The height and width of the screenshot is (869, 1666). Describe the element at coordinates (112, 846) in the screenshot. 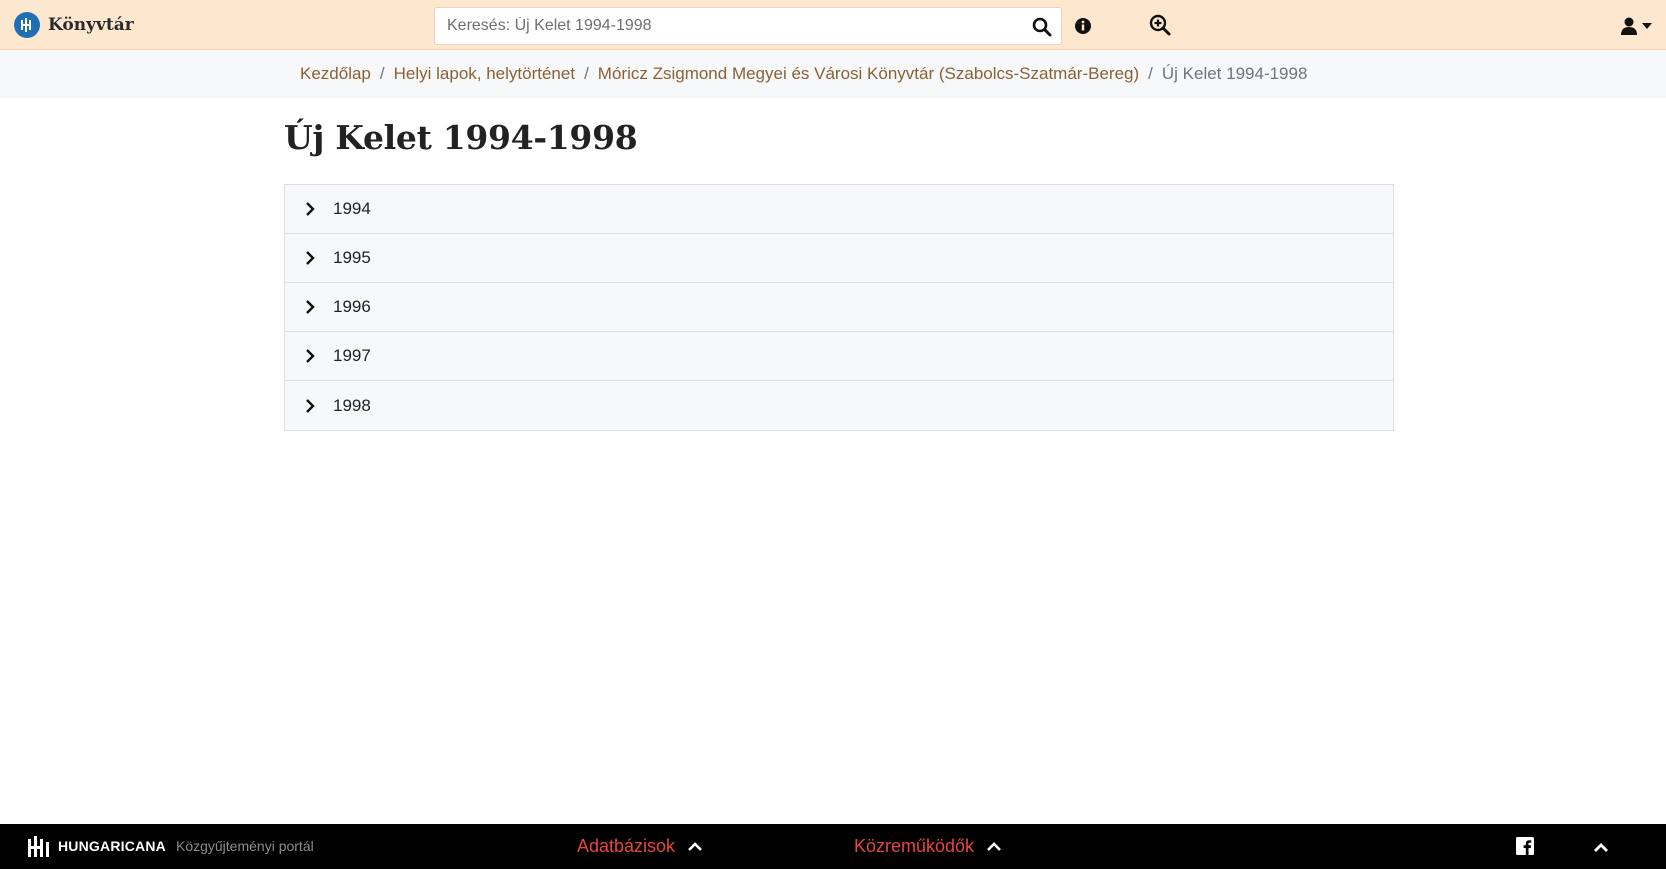

I see `footer-brand-name: HUNGARICANA` at that location.